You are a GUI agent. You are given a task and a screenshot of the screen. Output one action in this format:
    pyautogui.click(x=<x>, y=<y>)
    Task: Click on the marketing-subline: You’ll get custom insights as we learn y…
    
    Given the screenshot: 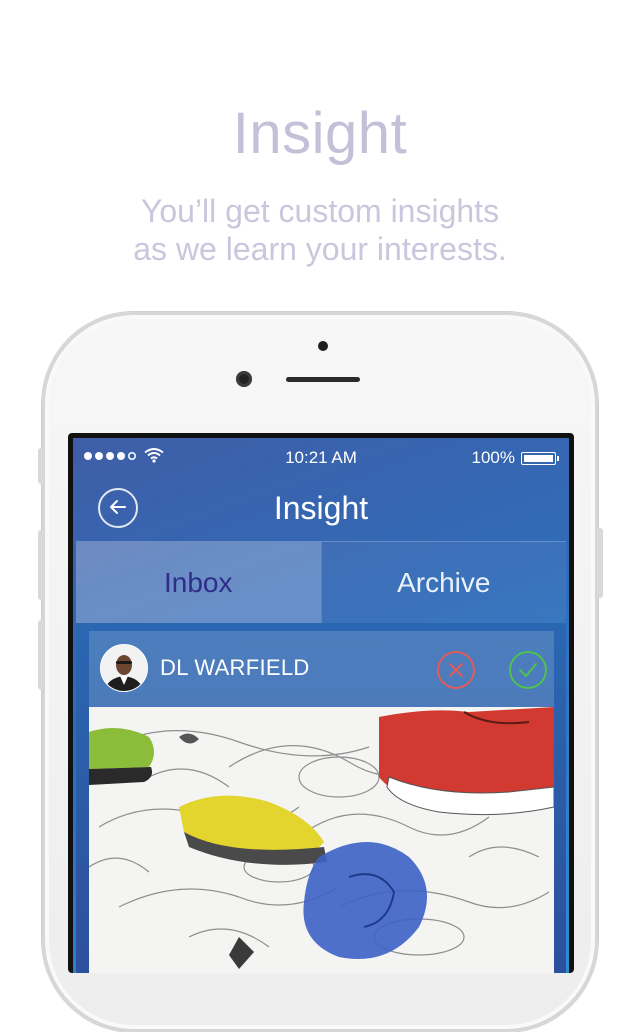 What is the action you would take?
    pyautogui.click(x=320, y=230)
    